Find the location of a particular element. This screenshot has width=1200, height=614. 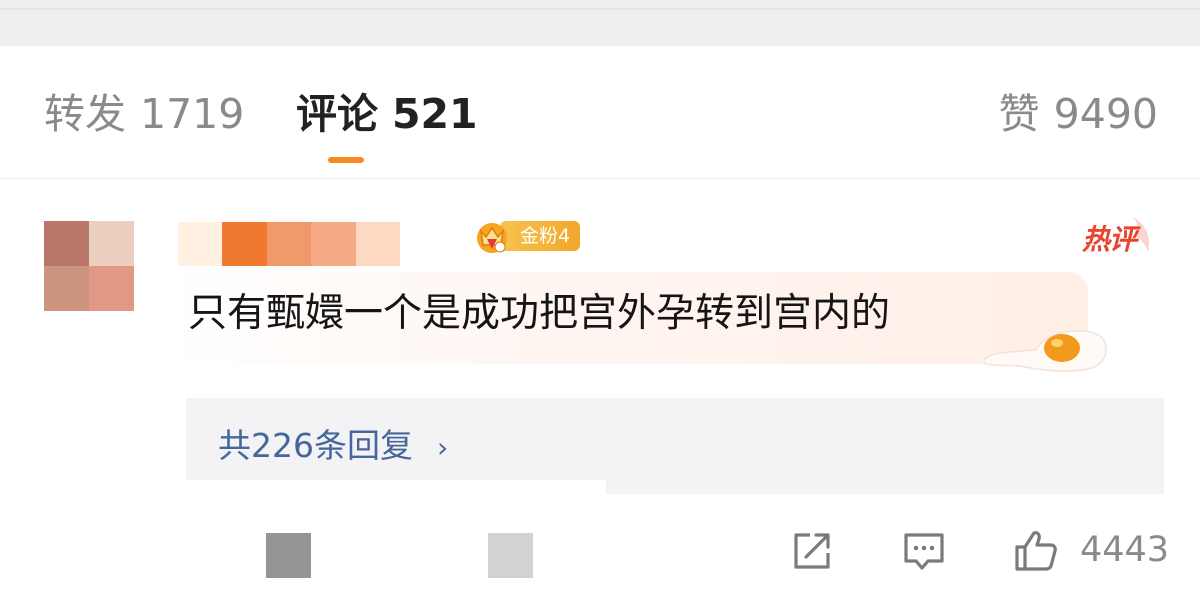

tab-forward-count: 1719 is located at coordinates (192, 114).